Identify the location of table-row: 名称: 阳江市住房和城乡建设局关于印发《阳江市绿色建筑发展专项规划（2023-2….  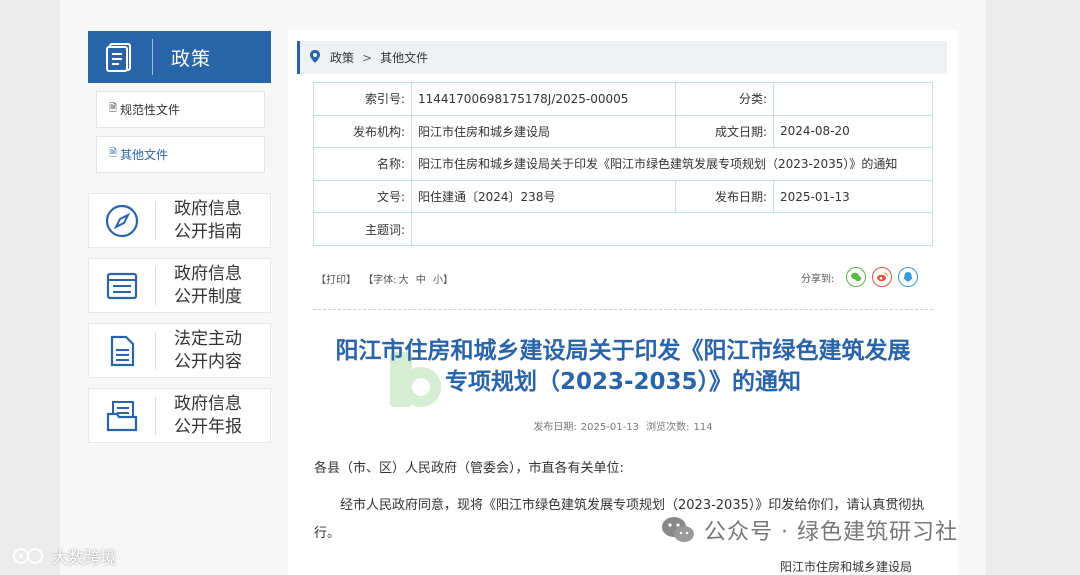
(623, 164).